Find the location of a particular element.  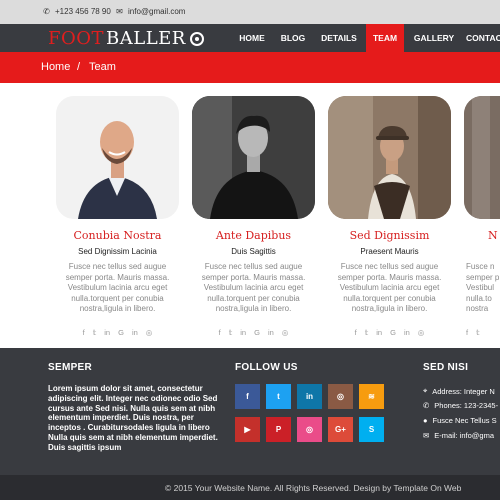

breadcrumb: Home / Team is located at coordinates (250, 67).